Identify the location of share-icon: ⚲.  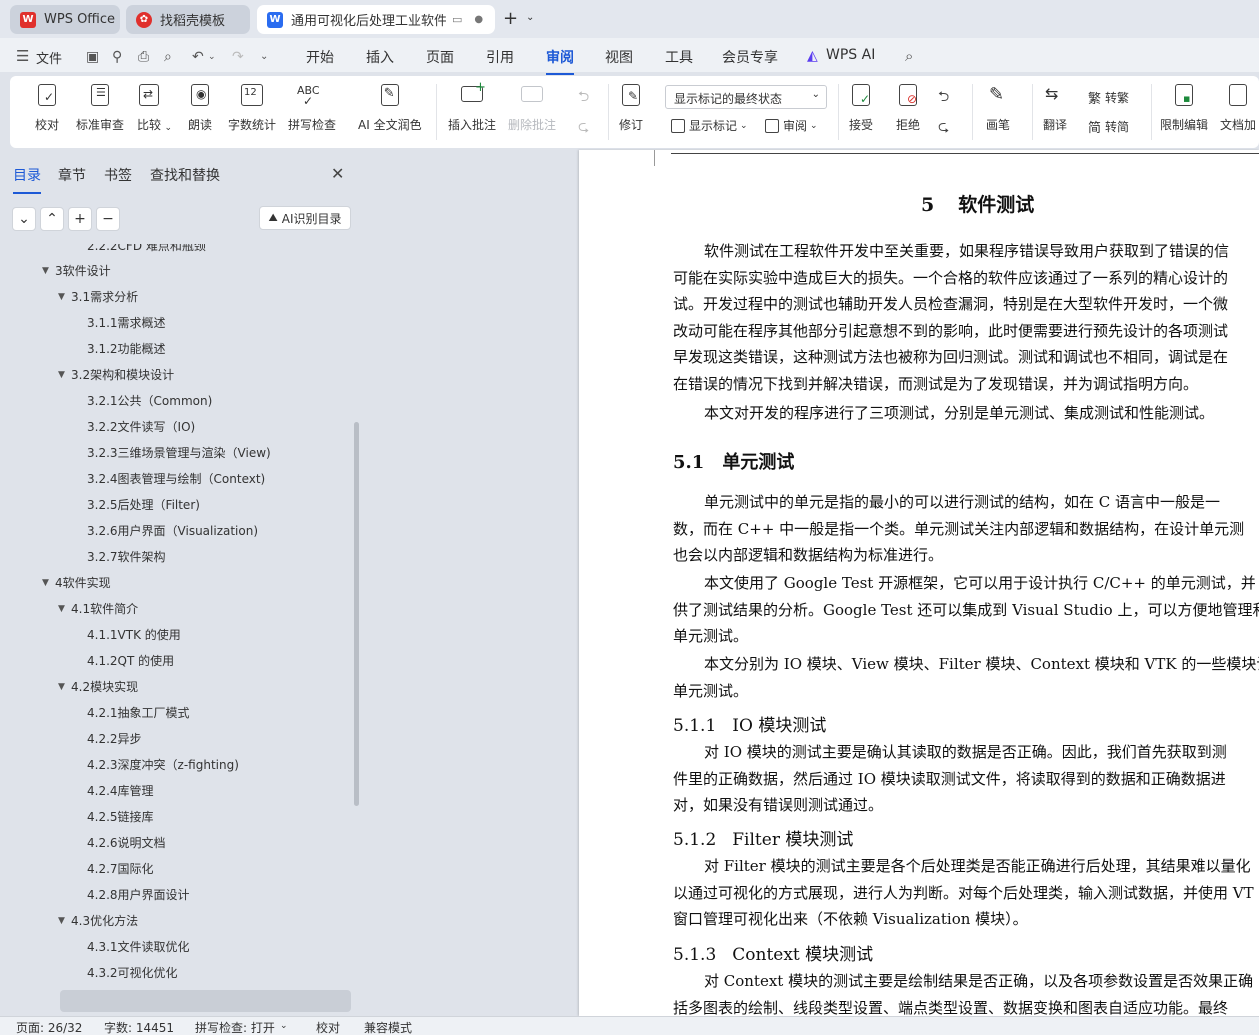
(117, 57).